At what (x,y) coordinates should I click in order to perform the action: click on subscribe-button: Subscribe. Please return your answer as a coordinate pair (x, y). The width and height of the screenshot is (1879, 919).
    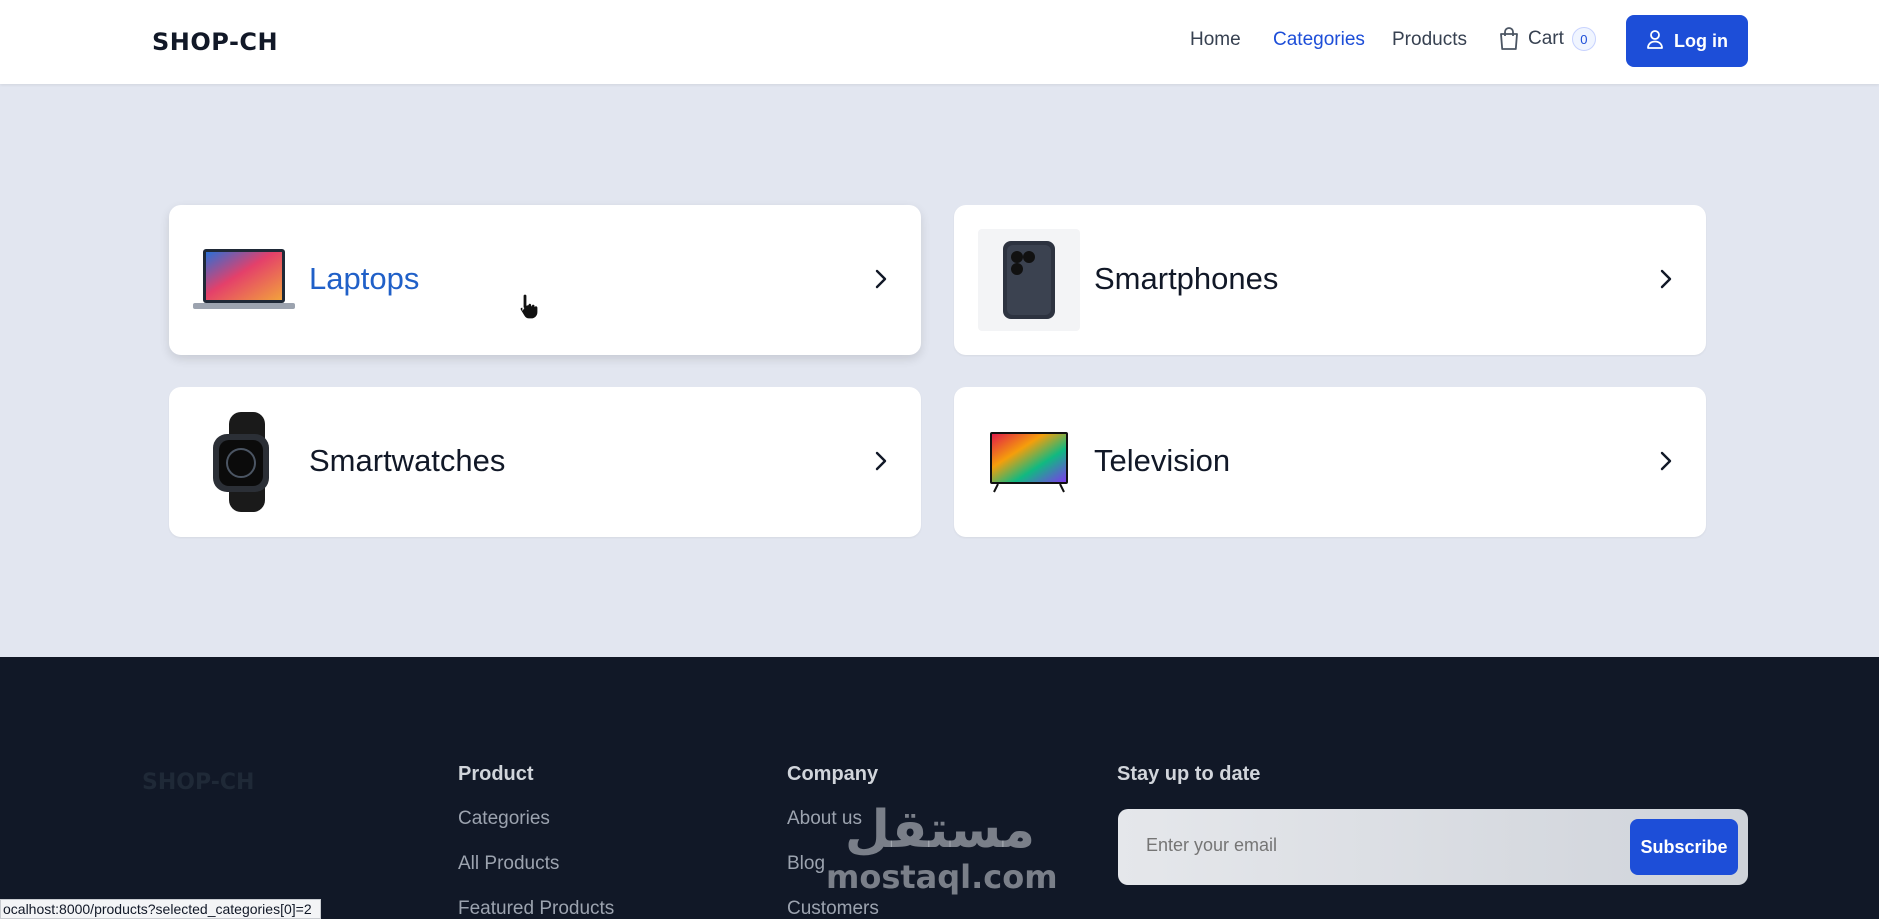
    Looking at the image, I should click on (1684, 847).